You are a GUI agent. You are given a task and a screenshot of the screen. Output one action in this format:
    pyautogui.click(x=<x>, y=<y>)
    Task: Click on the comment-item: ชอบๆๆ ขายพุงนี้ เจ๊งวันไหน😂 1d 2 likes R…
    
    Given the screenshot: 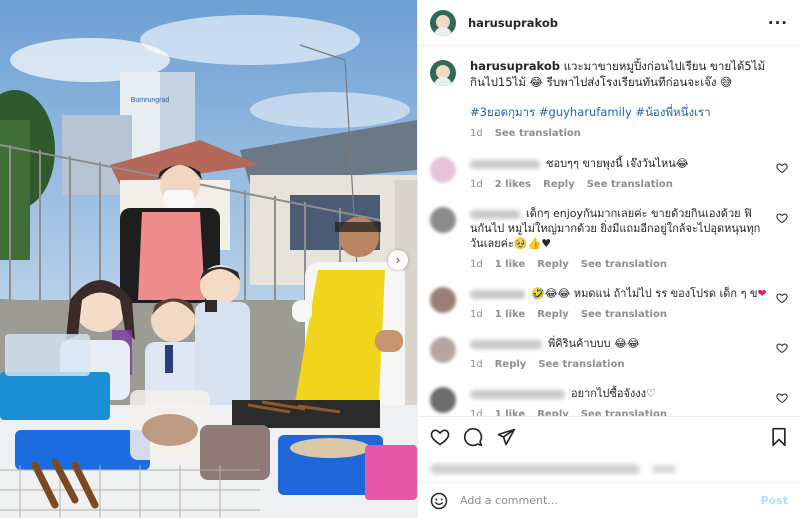 What is the action you would take?
    pyautogui.click(x=609, y=174)
    